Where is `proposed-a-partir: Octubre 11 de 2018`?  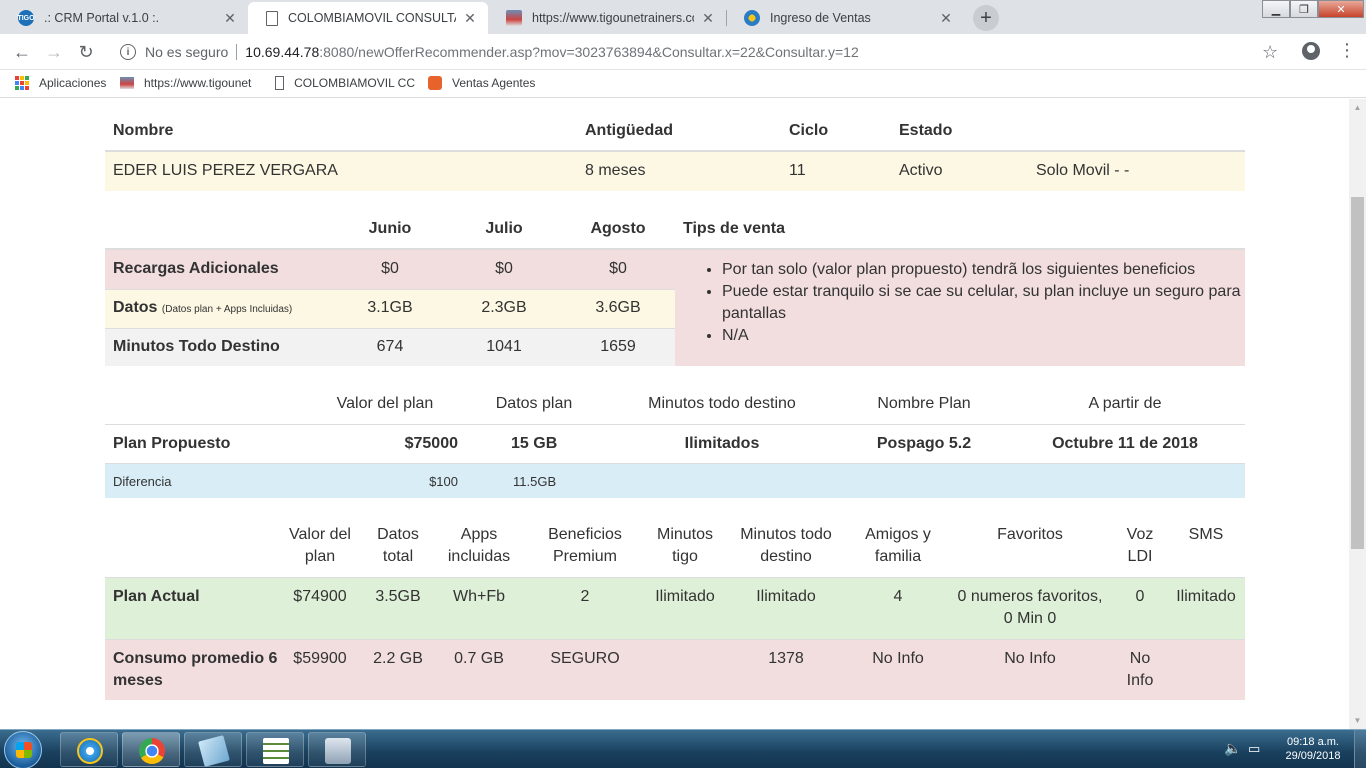 proposed-a-partir: Octubre 11 de 2018 is located at coordinates (1125, 443).